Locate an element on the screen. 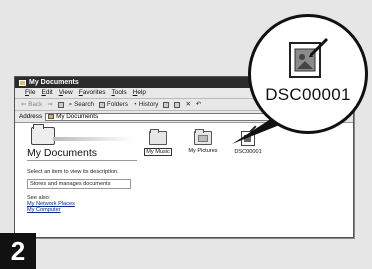  move-to-button is located at coordinates (166, 104).